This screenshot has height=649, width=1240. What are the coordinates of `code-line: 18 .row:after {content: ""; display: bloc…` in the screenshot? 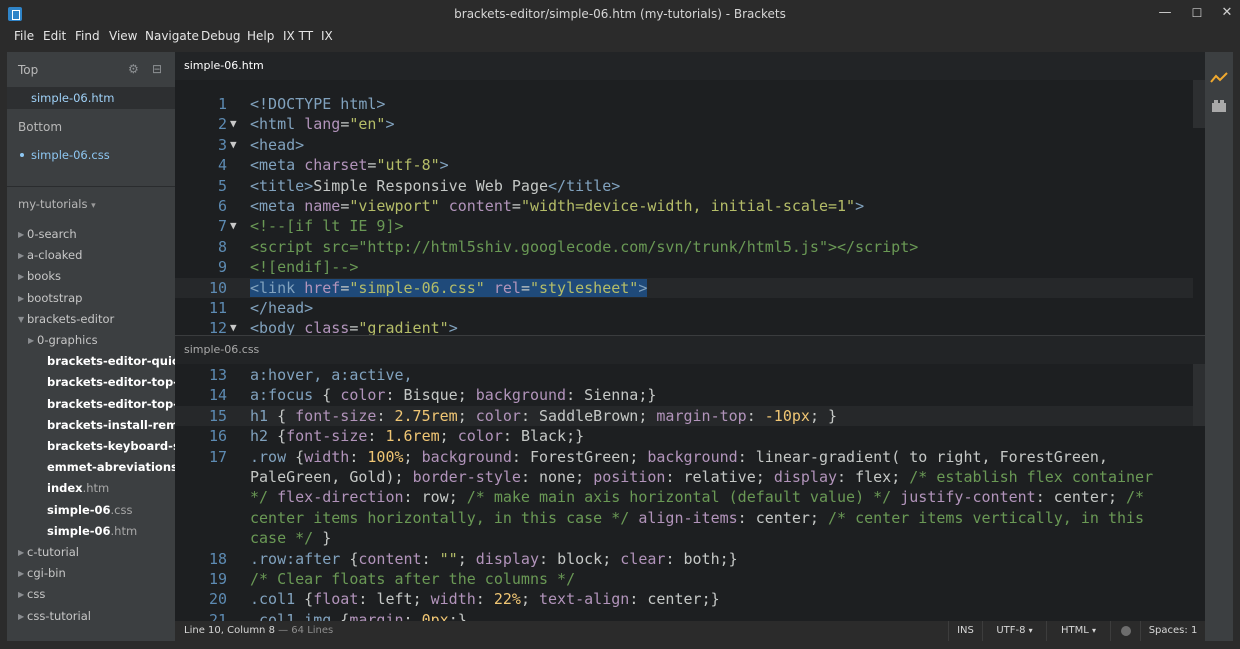 It's located at (684, 559).